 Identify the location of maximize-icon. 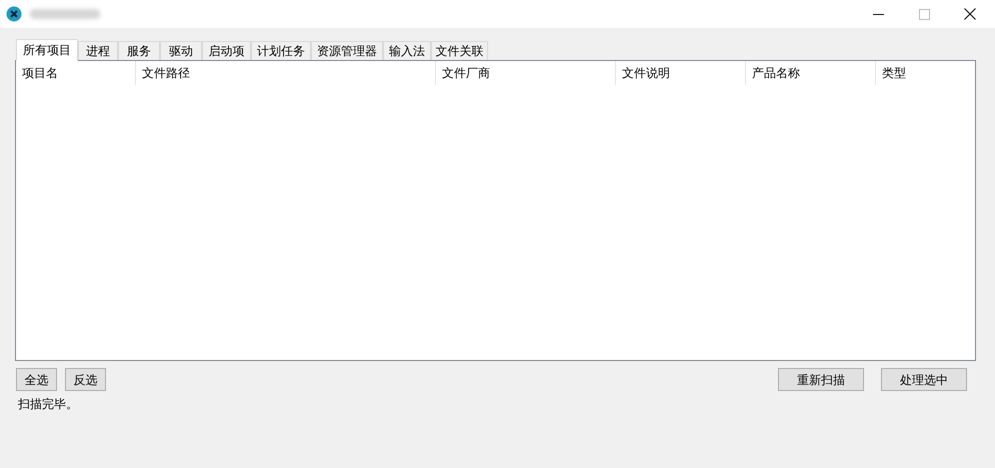
(924, 14).